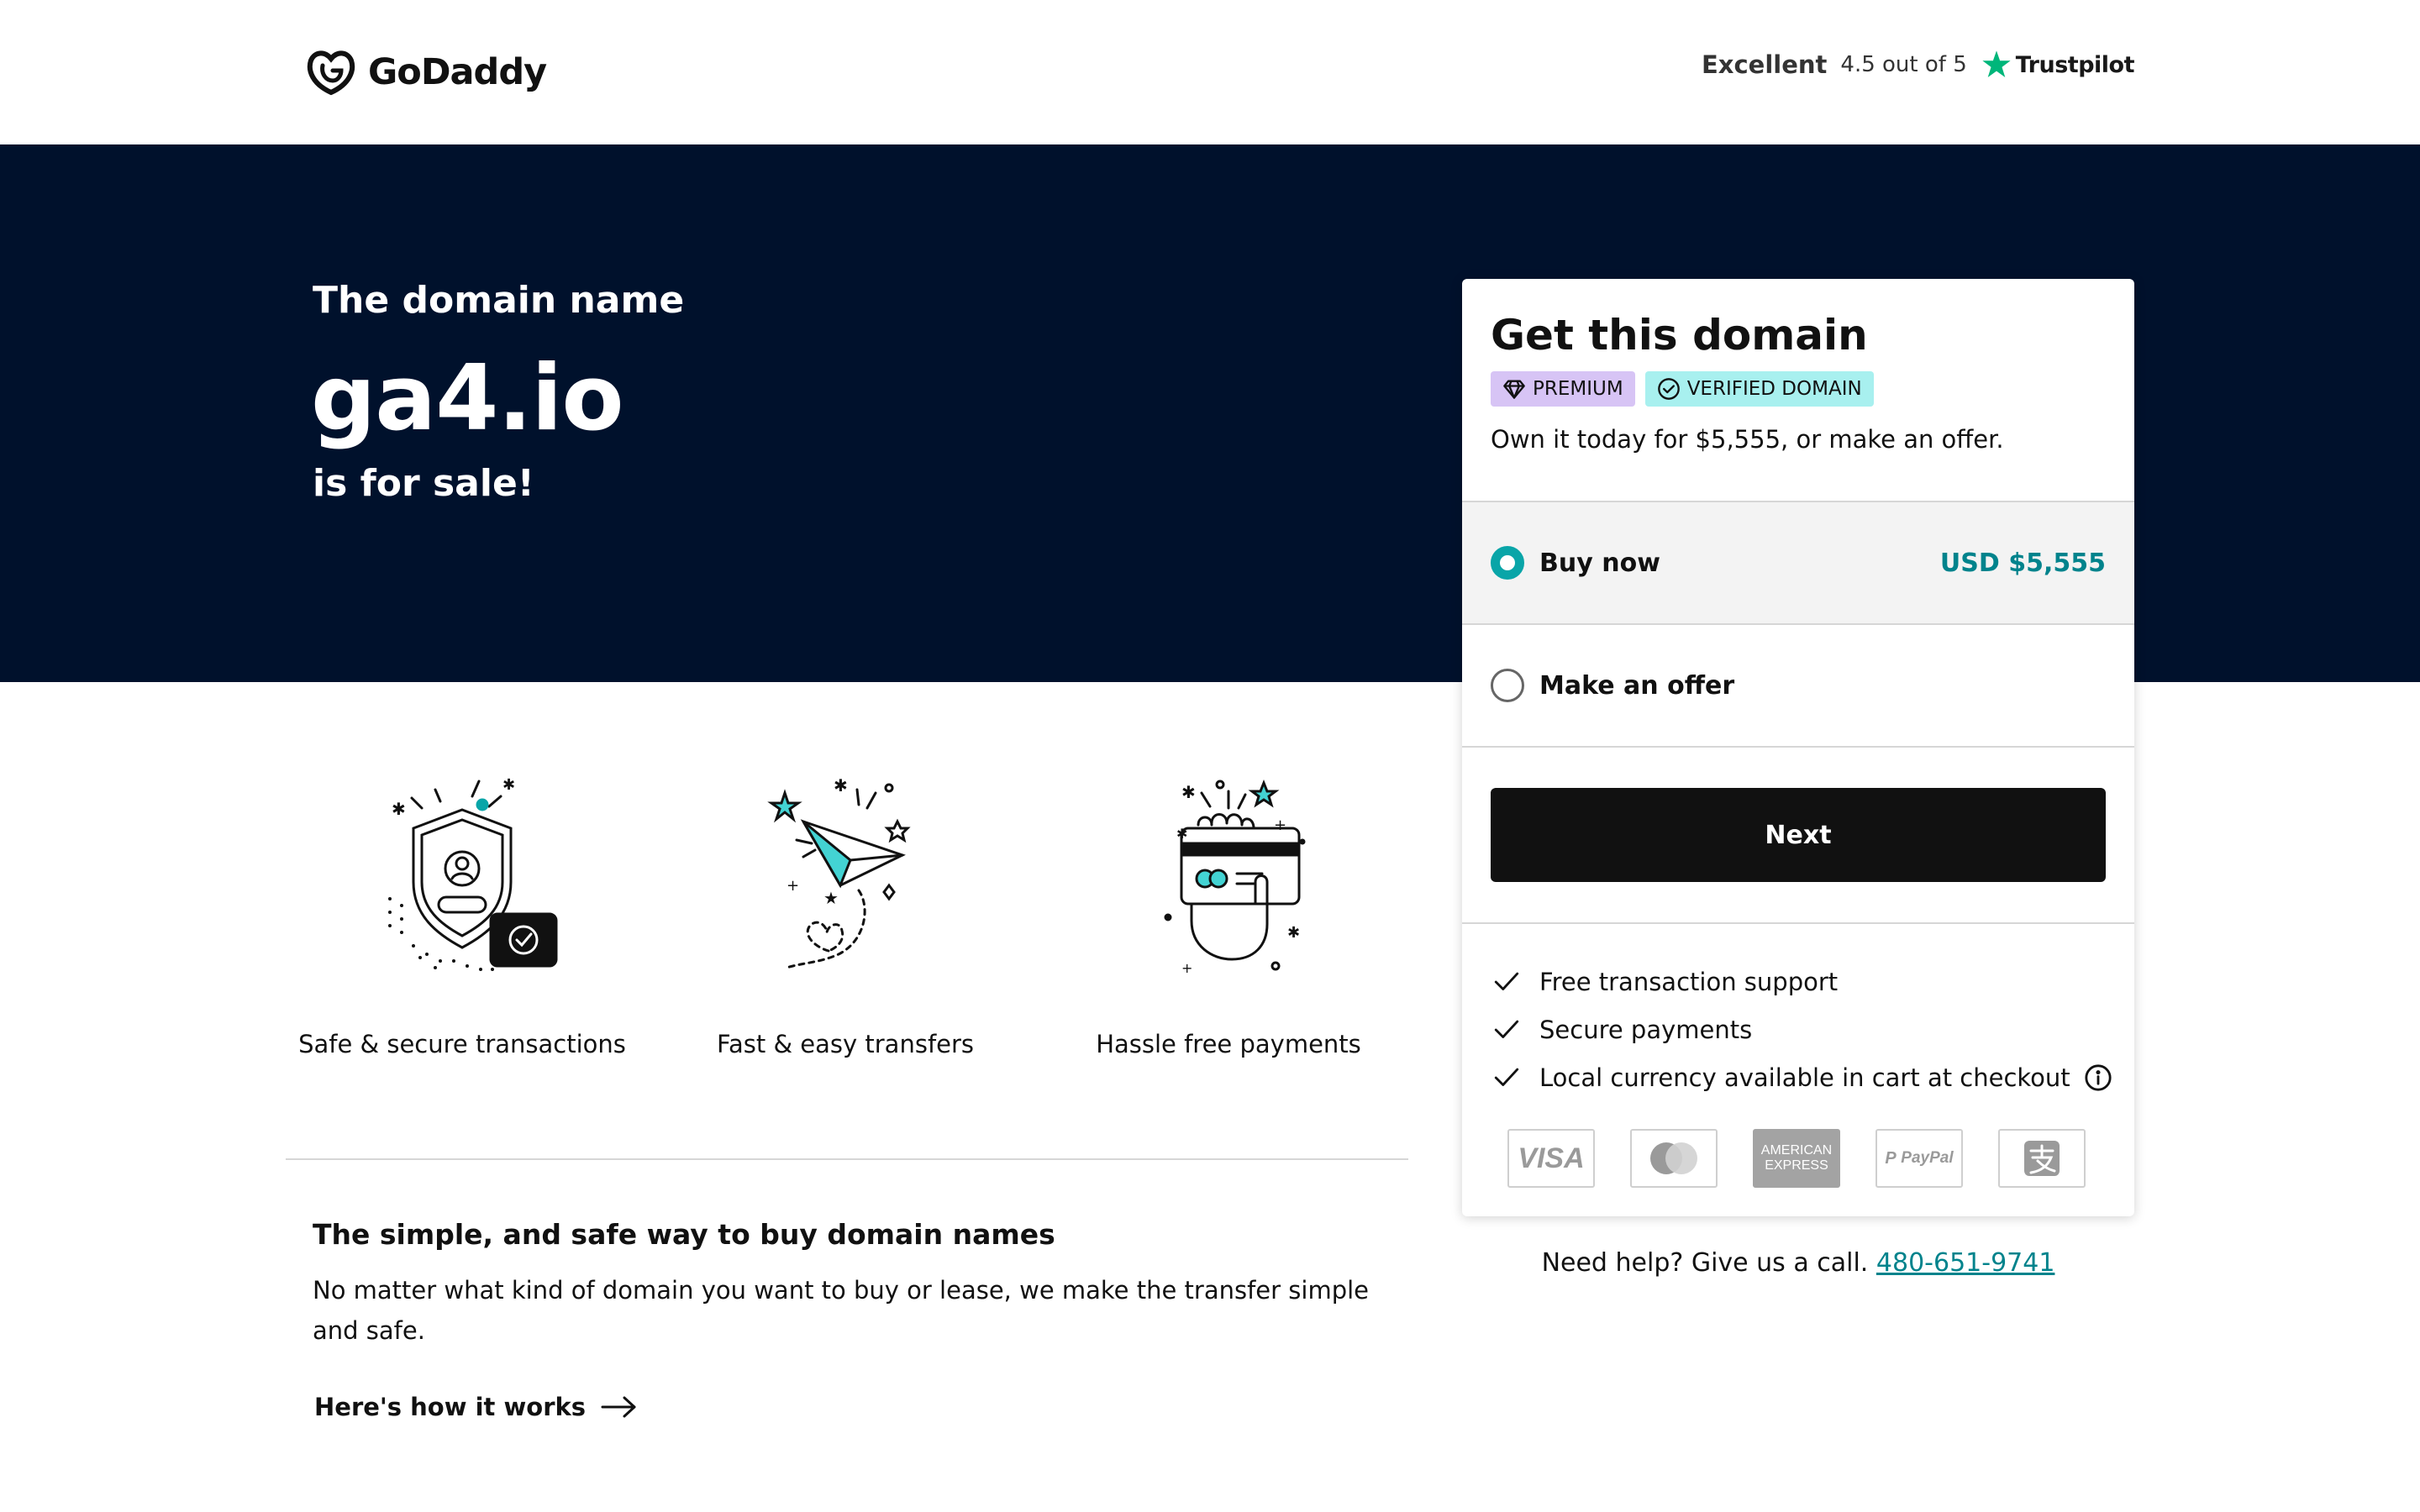 Image resolution: width=2420 pixels, height=1512 pixels. I want to click on visa-label: VISA, so click(1552, 1158).